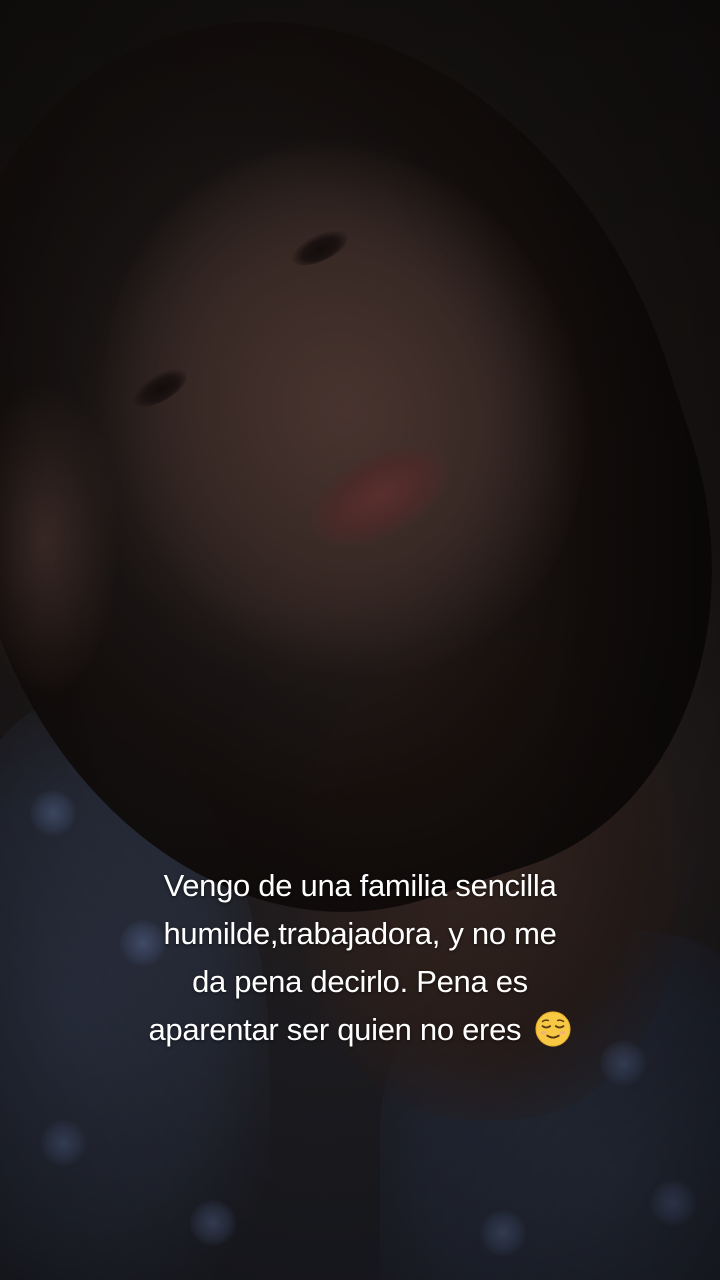 The height and width of the screenshot is (1280, 720). Describe the element at coordinates (360, 885) in the screenshot. I see `caption-line: Vengo de una familia sencilla` at that location.